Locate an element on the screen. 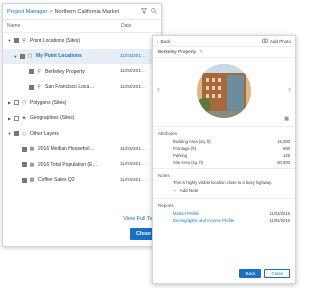 The image size is (320, 288). add-note-label: Add Note is located at coordinates (189, 190).